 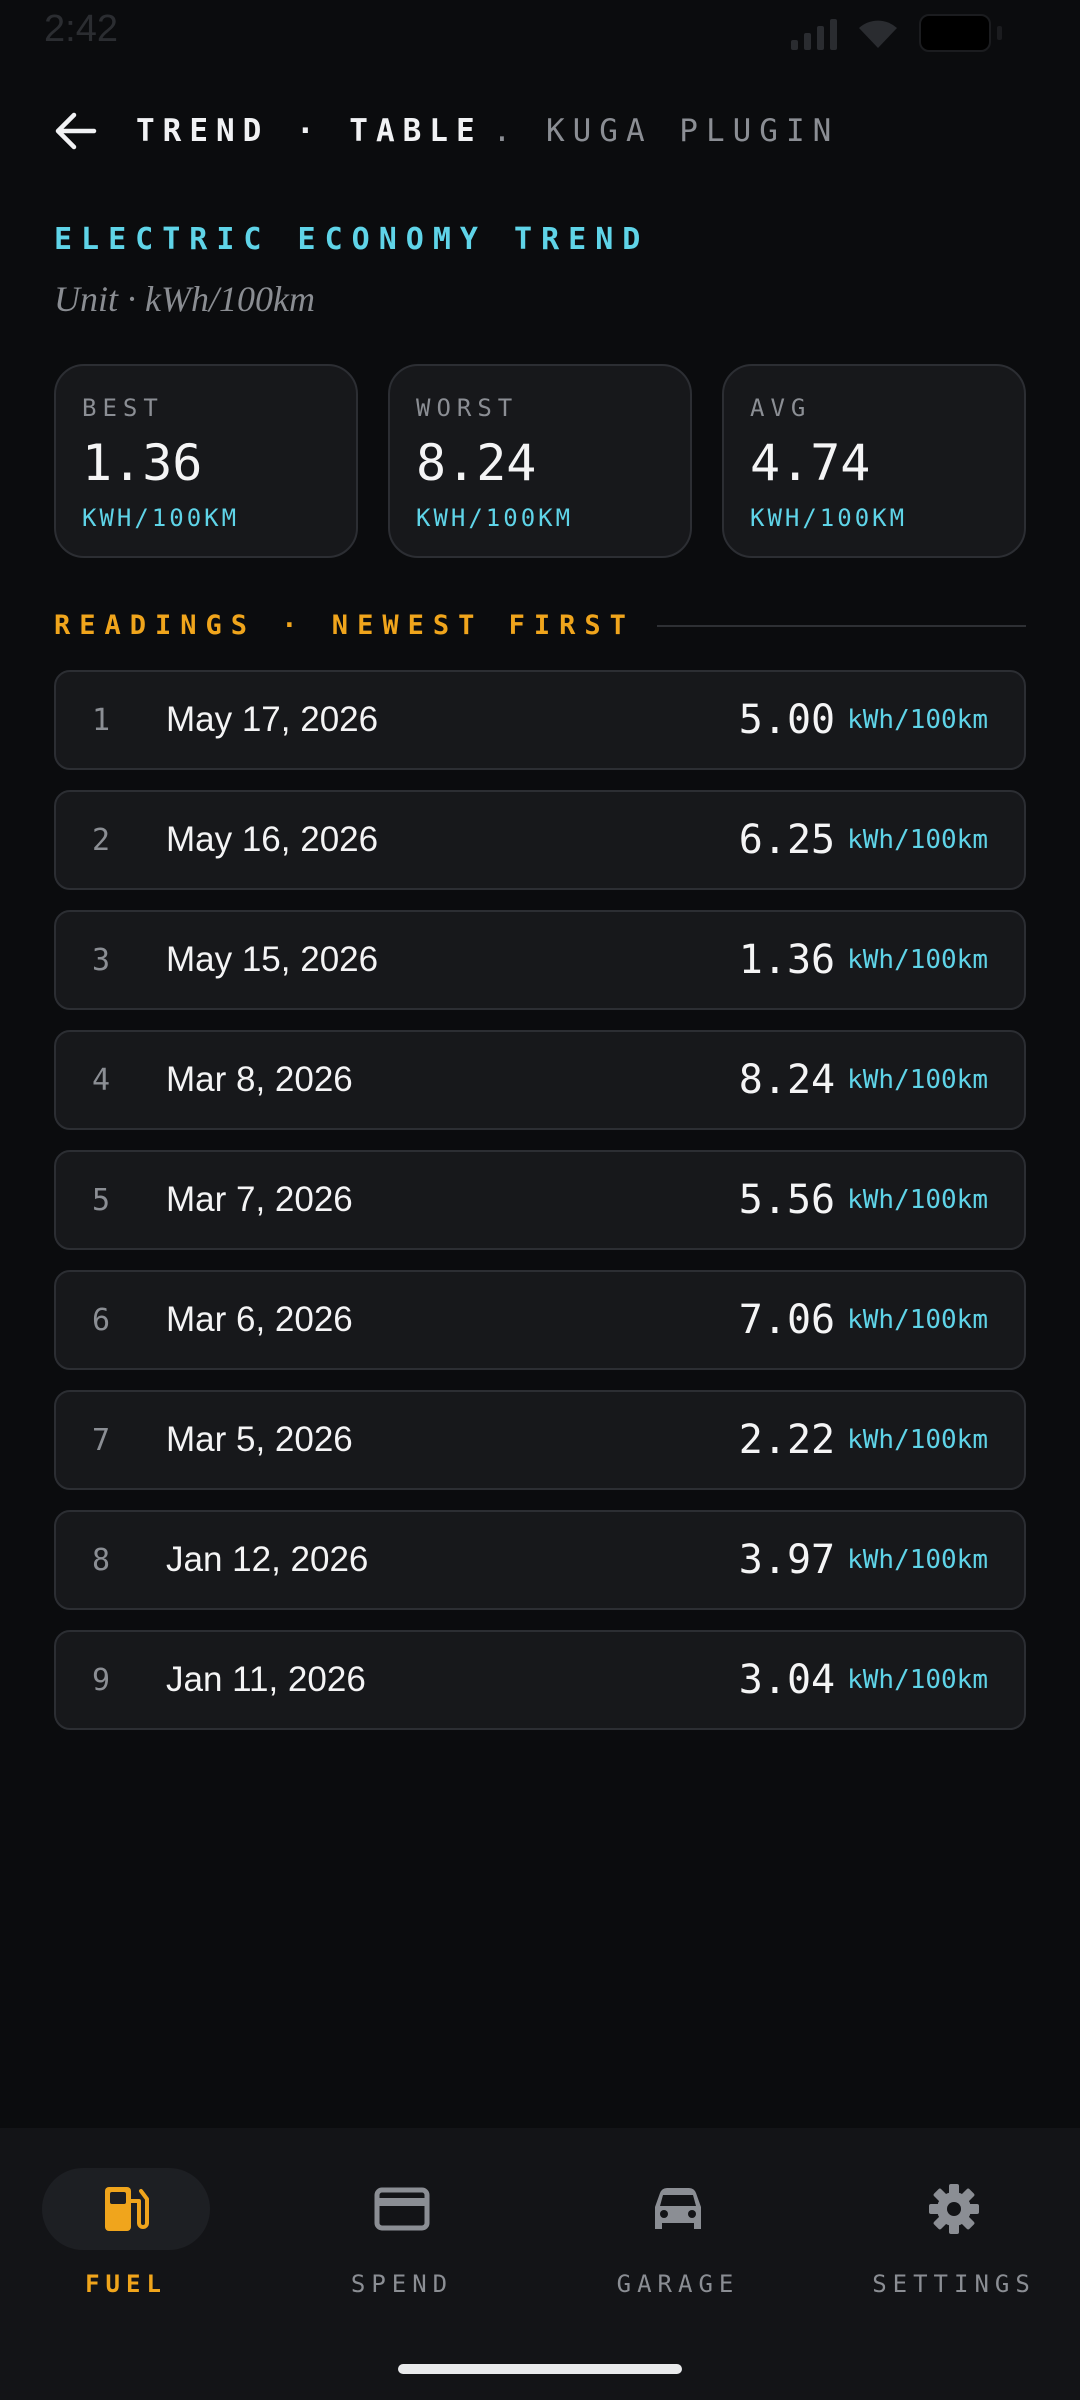 I want to click on nav-item-fuel: FUEL, so click(x=126, y=2233).